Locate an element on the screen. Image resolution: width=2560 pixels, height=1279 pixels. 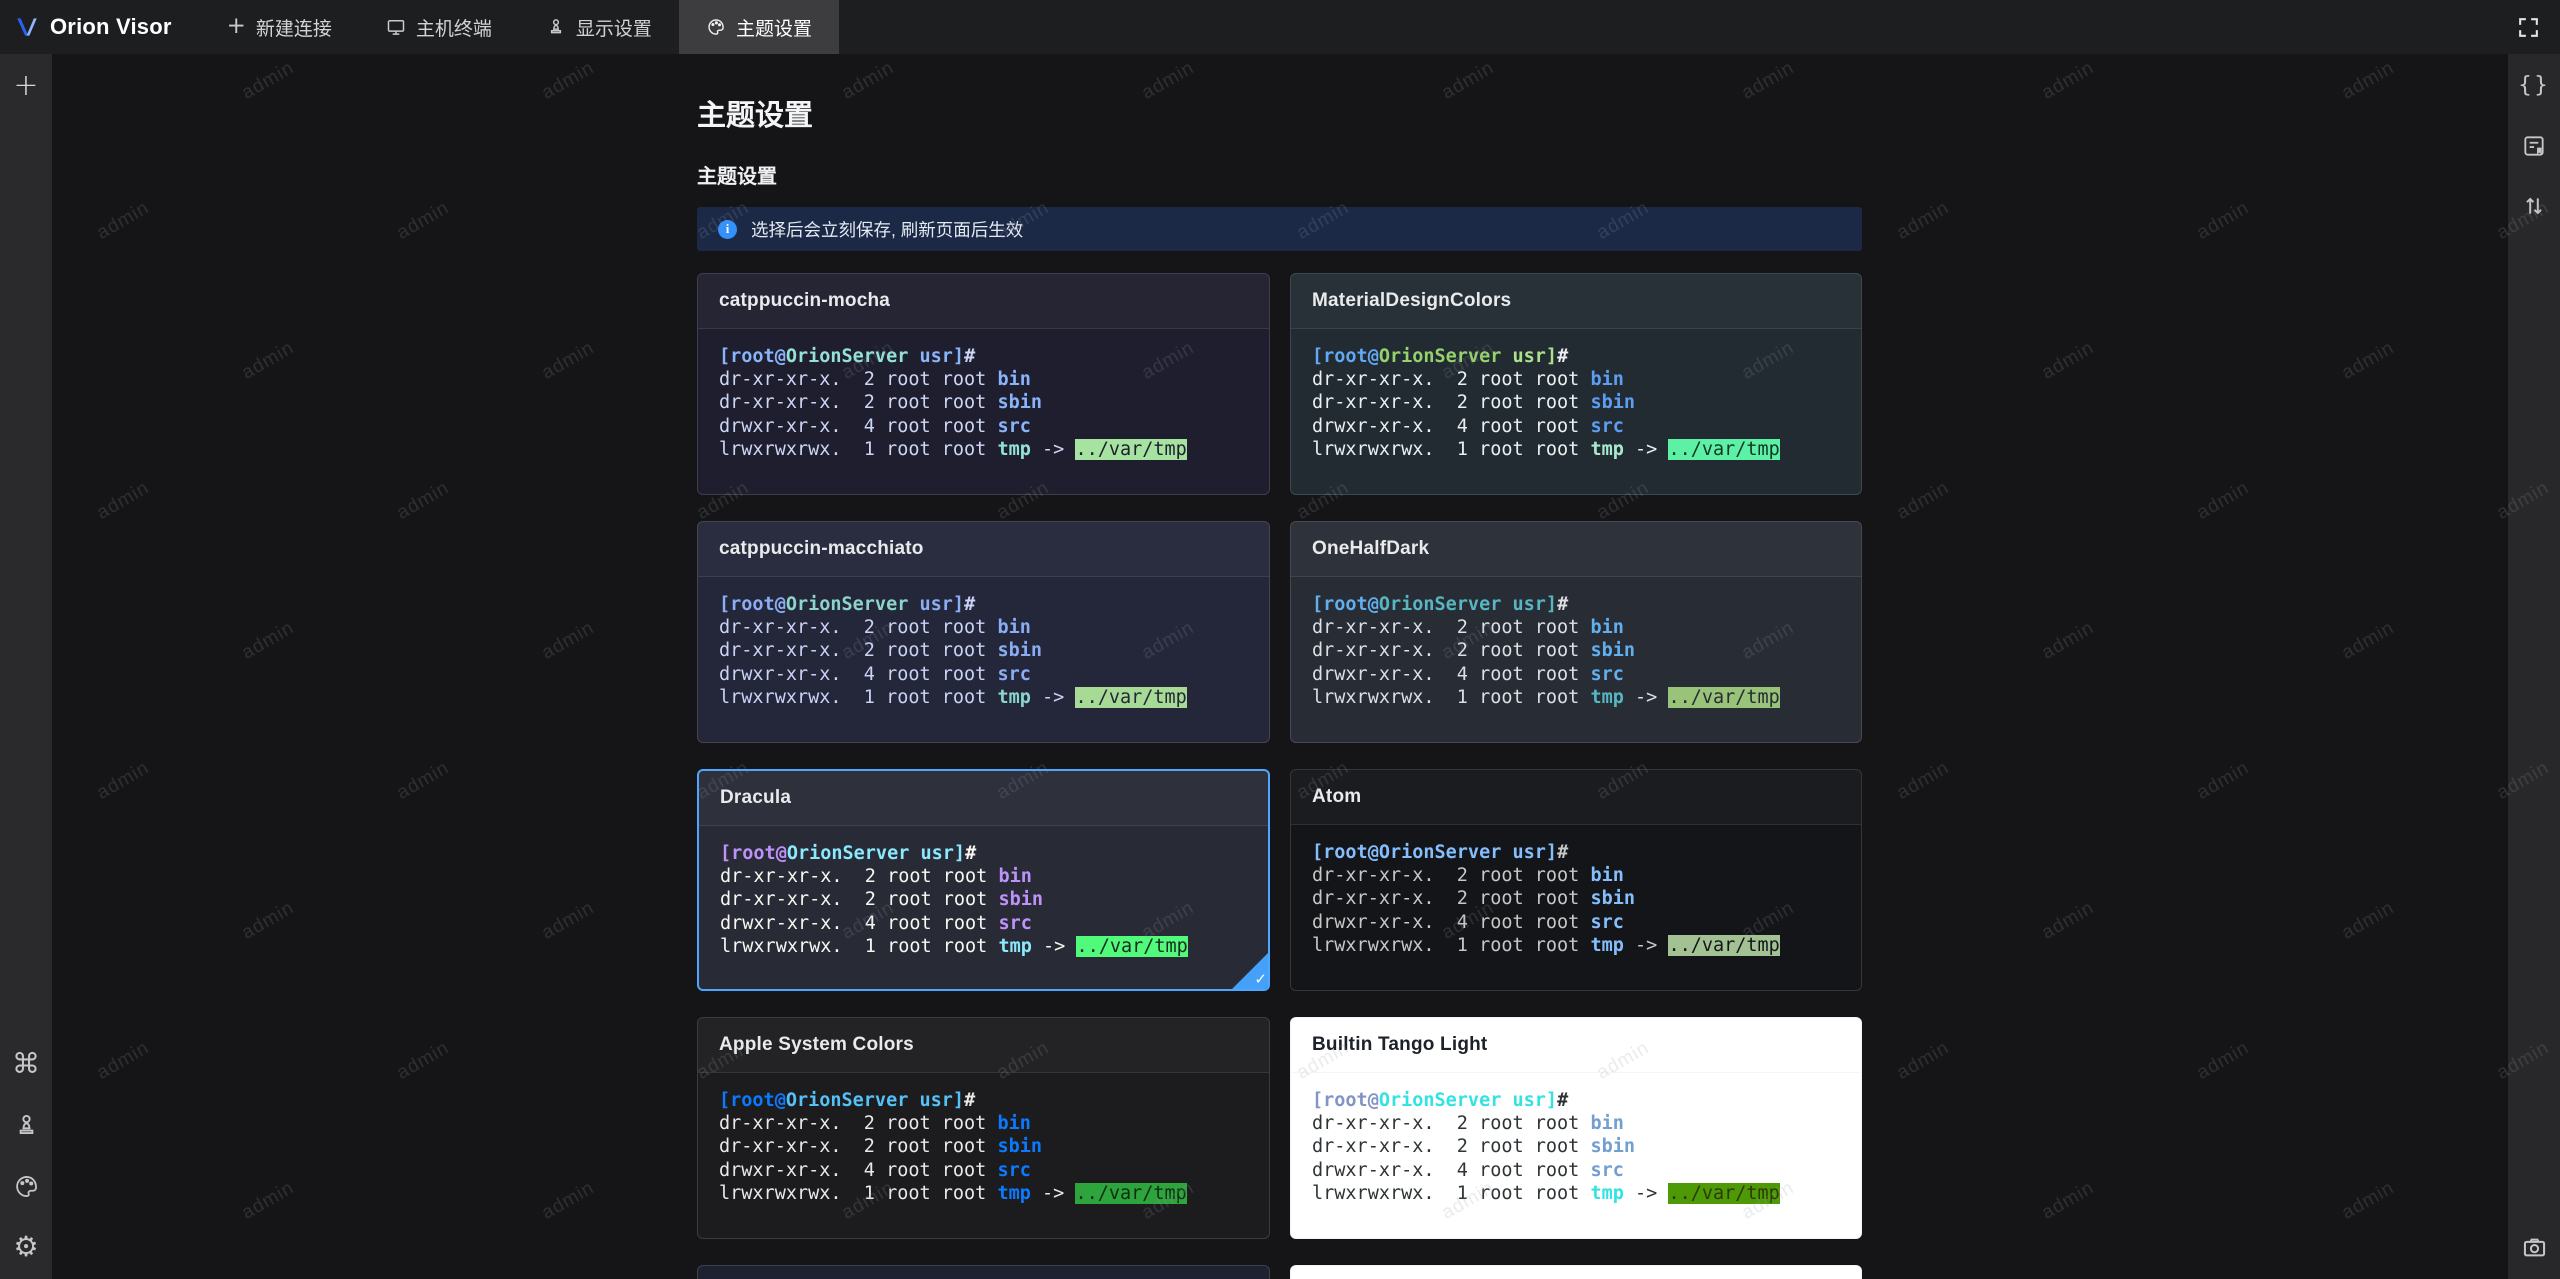
tab-host-terminal: 主机终端 is located at coordinates (439, 27).